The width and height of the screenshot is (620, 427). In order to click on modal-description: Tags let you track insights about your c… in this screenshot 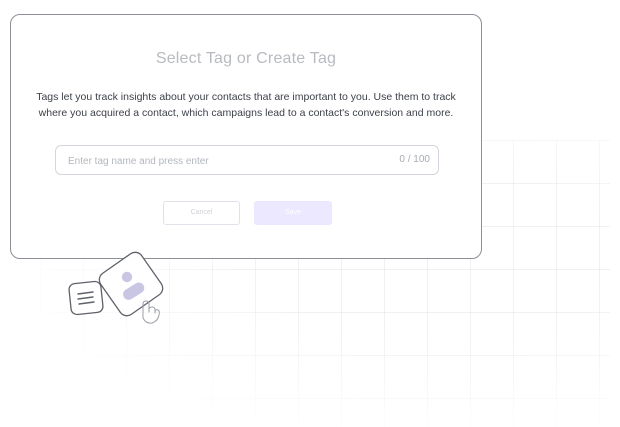, I will do `click(246, 105)`.